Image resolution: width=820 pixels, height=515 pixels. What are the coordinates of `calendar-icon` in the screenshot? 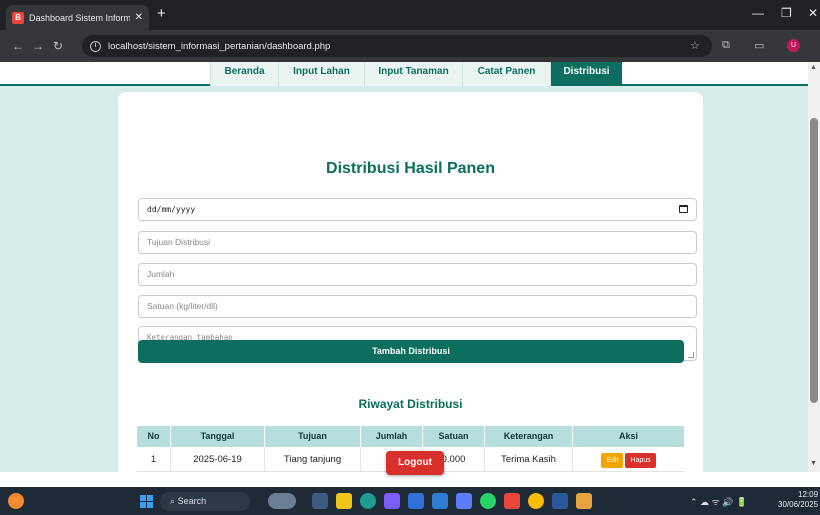 It's located at (683, 209).